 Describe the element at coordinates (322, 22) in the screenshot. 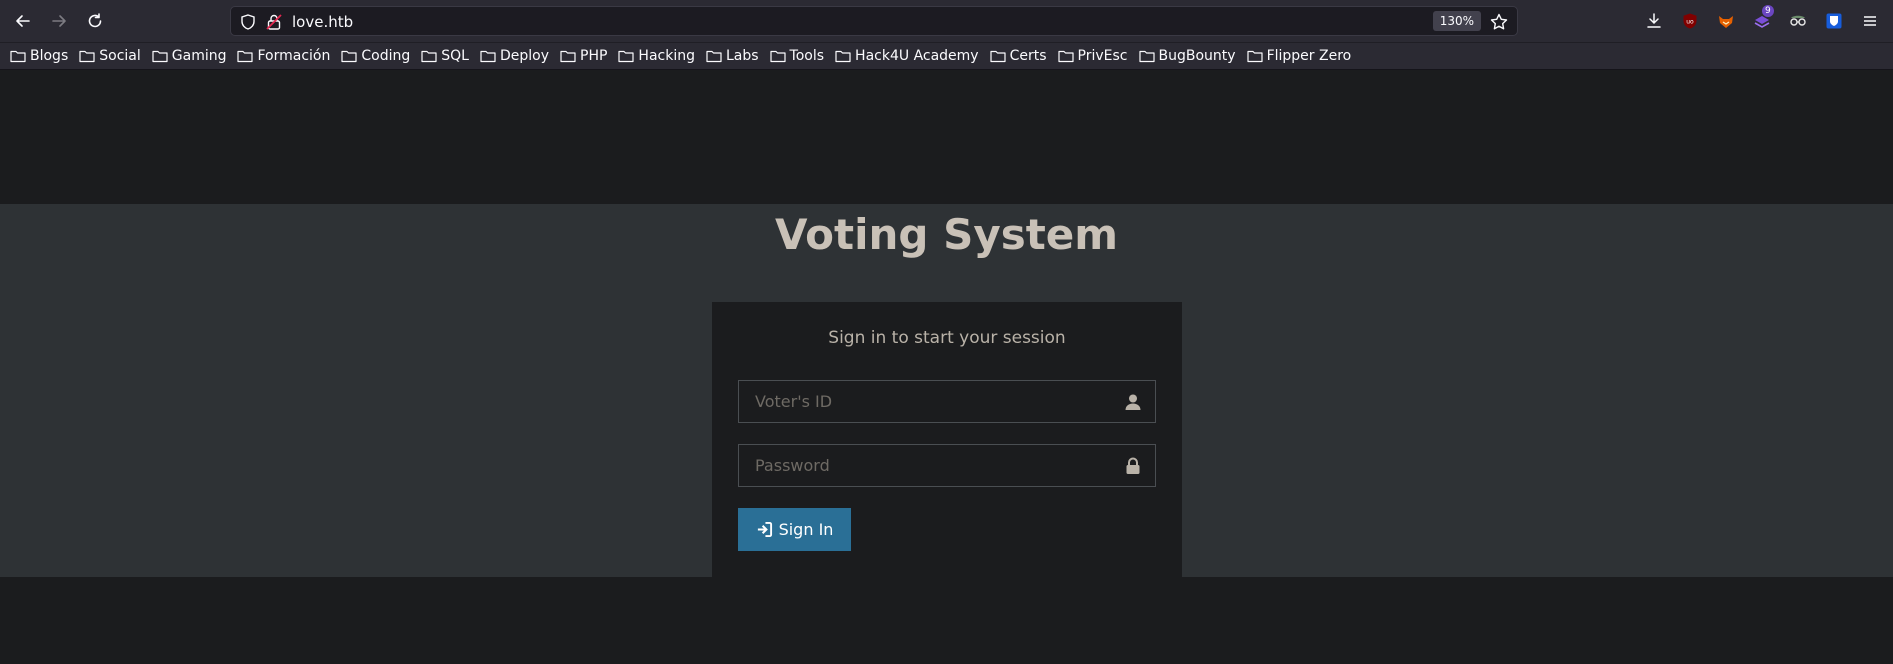

I see `url-text: love.htb` at that location.